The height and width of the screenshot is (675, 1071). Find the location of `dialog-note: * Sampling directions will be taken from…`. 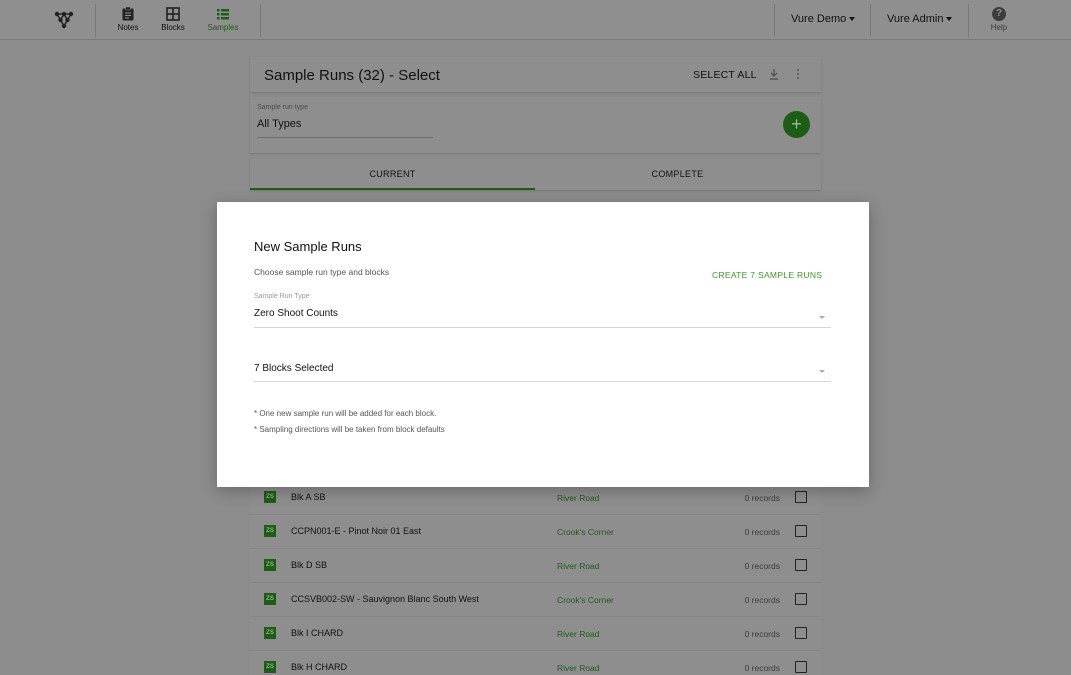

dialog-note: * Sampling directions will be taken from… is located at coordinates (349, 429).